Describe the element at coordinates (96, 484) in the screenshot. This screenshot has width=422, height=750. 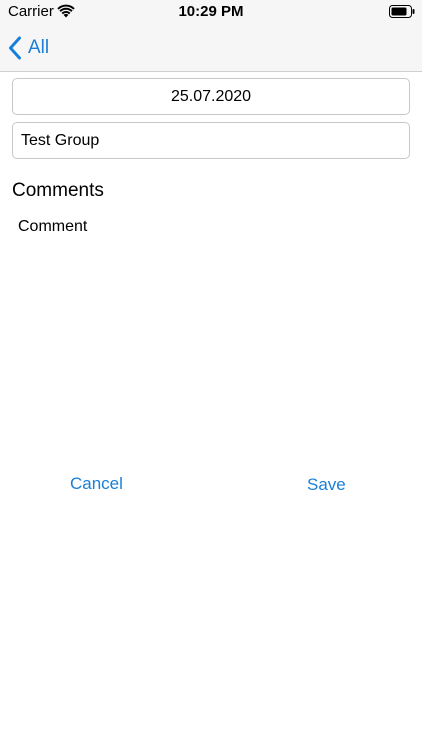
I see `cancel-button: Cancel` at that location.